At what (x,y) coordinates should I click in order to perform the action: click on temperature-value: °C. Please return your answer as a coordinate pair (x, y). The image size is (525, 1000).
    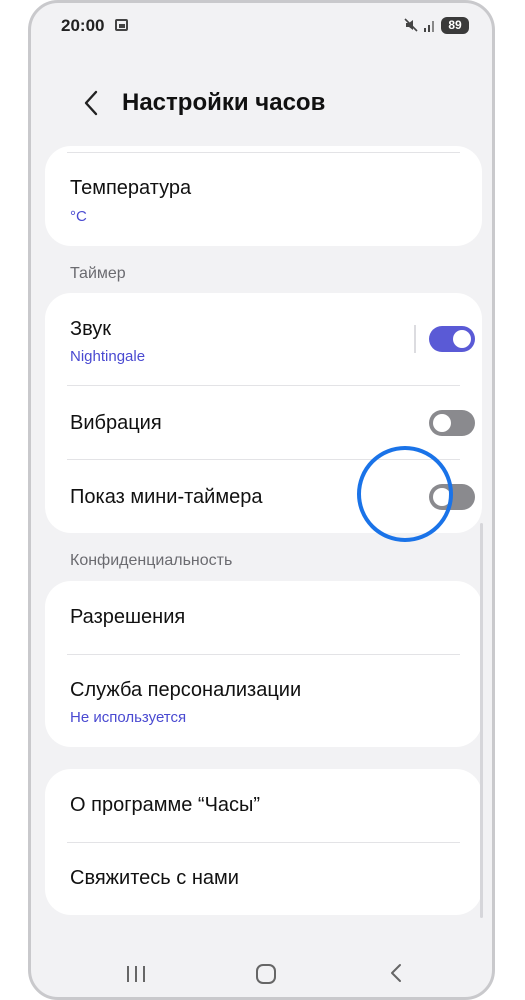
    Looking at the image, I should click on (78, 216).